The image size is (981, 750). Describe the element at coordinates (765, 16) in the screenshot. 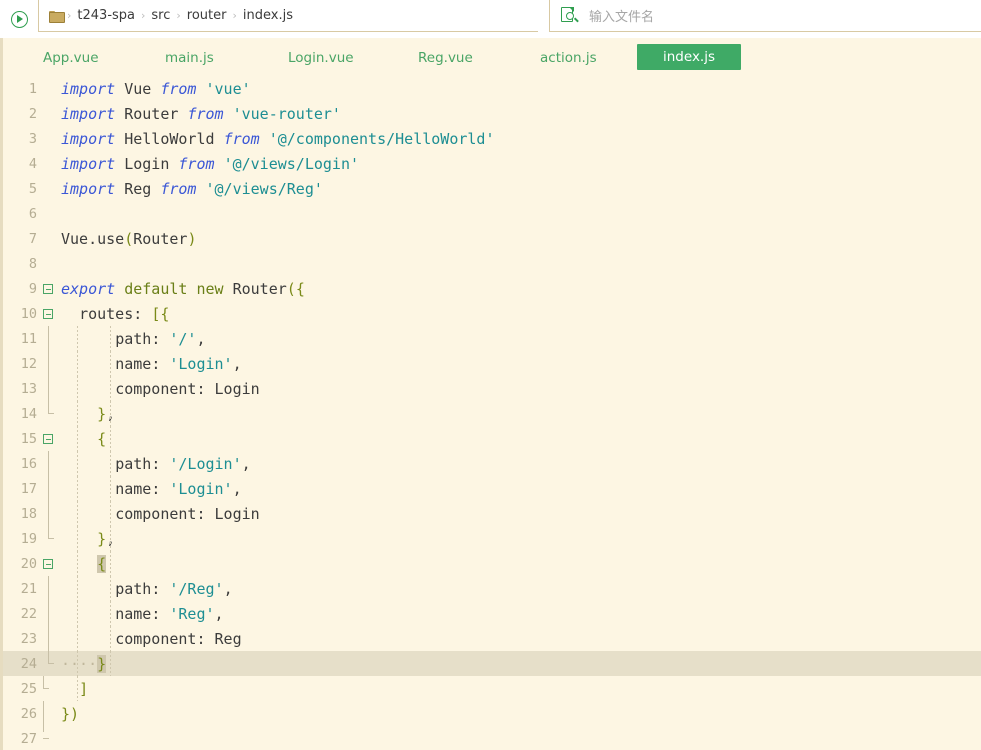

I see `file-search-bar: 输入文件名` at that location.